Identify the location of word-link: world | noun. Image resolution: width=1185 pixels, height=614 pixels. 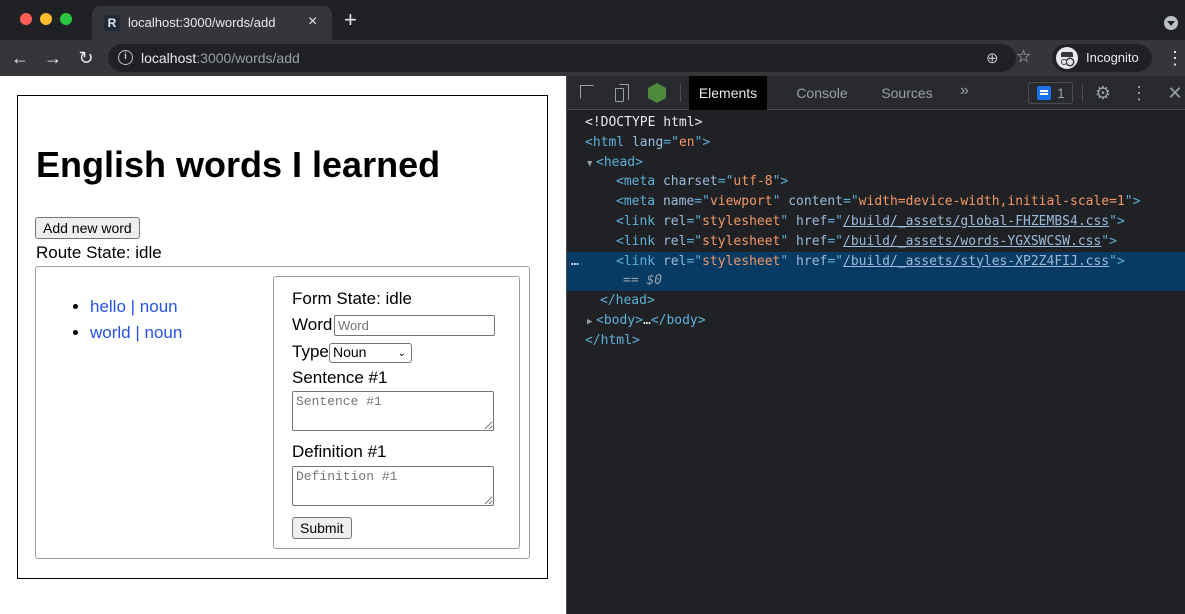
(136, 332).